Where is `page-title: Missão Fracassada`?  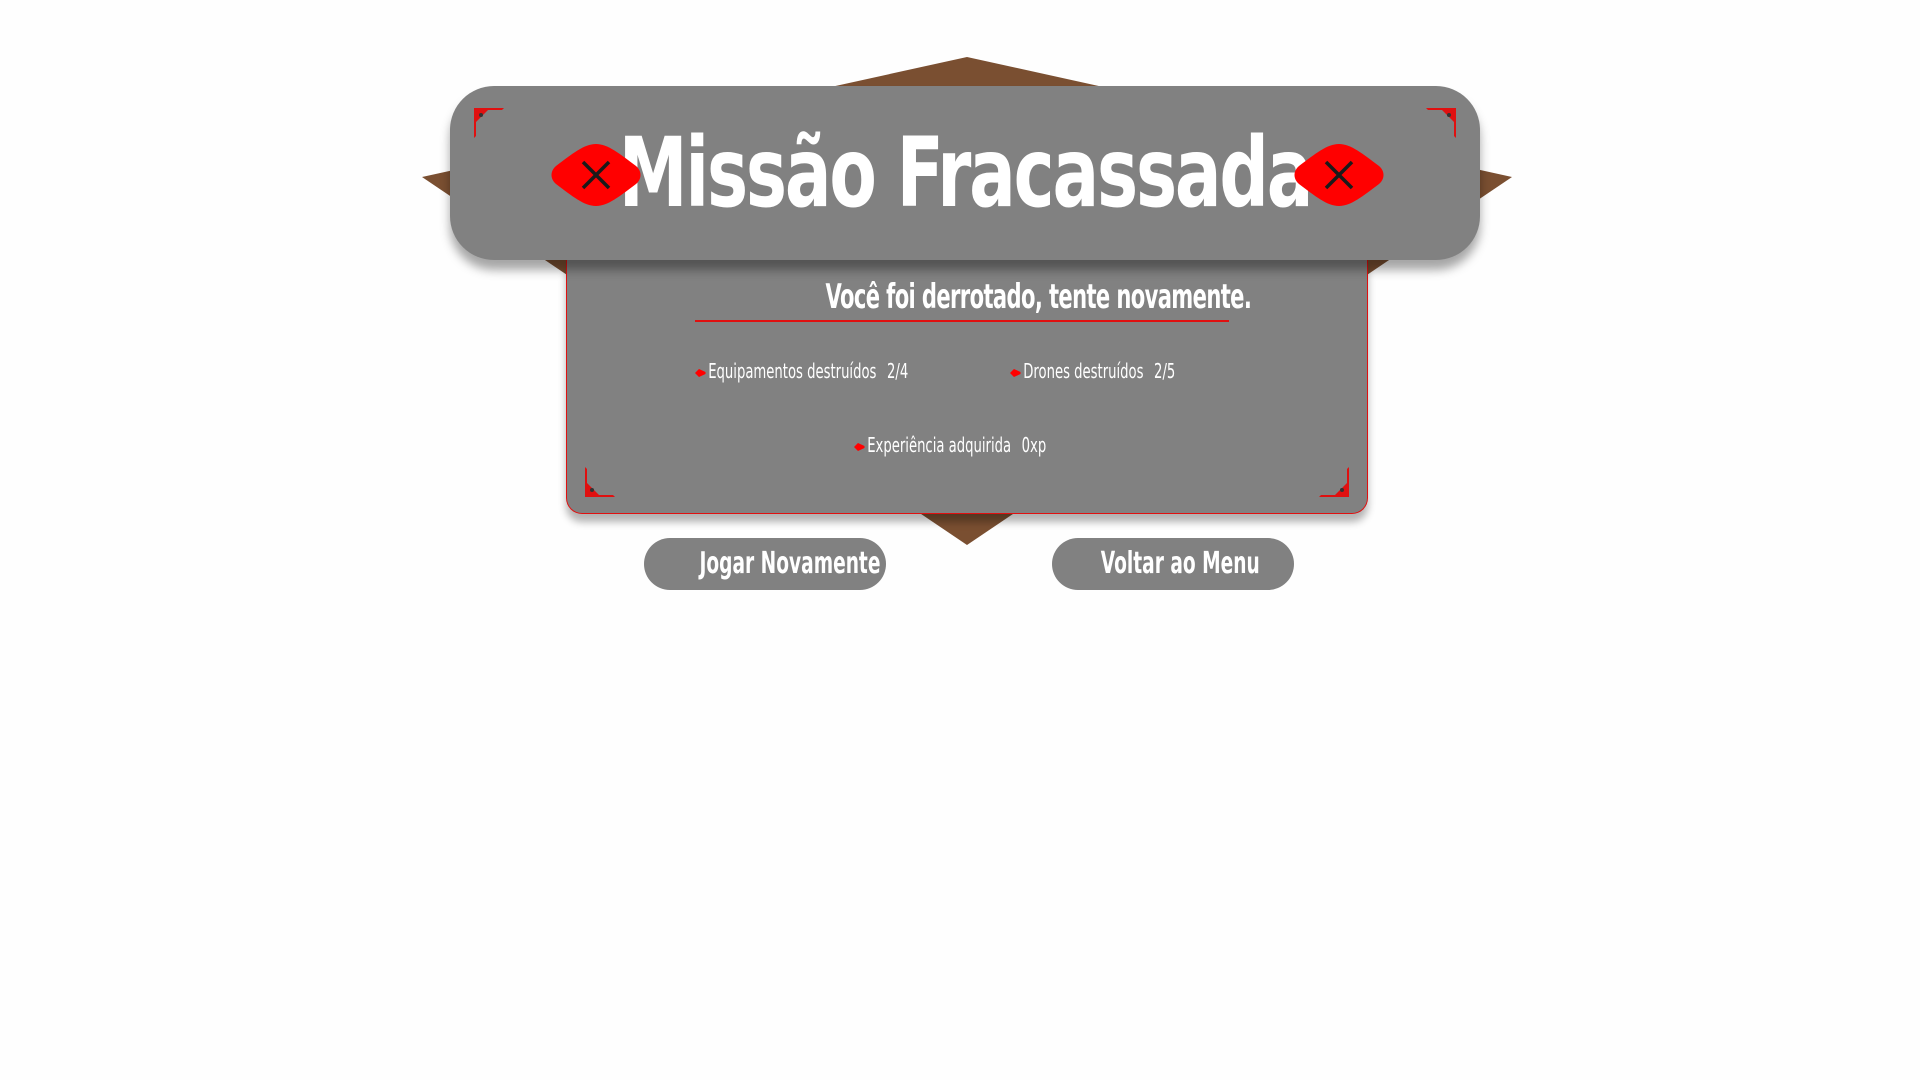 page-title: Missão Fracassada is located at coordinates (966, 173).